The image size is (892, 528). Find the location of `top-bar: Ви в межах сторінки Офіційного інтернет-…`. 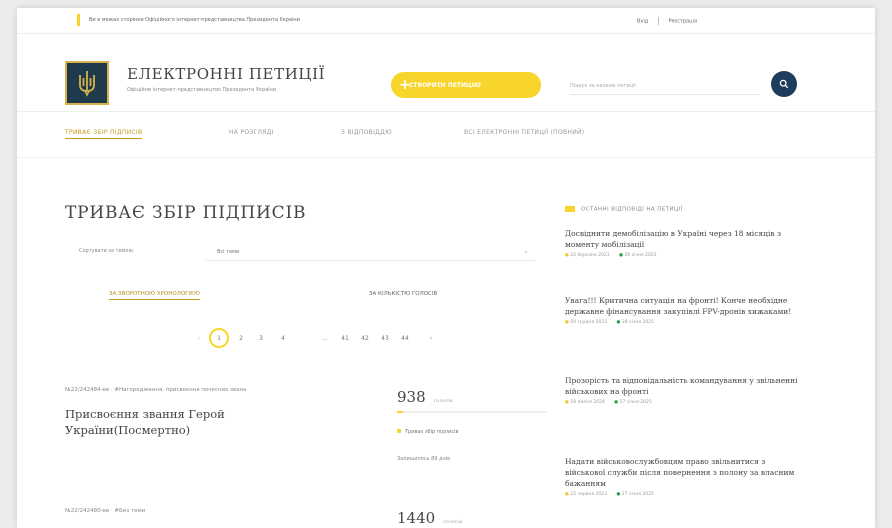

top-bar: Ви в межах сторінки Офіційного інтернет-… is located at coordinates (446, 21).